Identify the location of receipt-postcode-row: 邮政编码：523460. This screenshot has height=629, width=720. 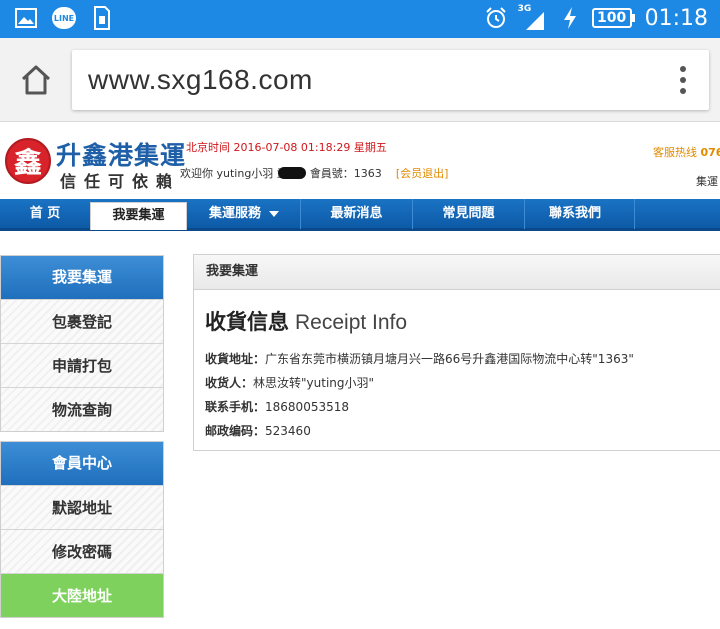
(258, 431).